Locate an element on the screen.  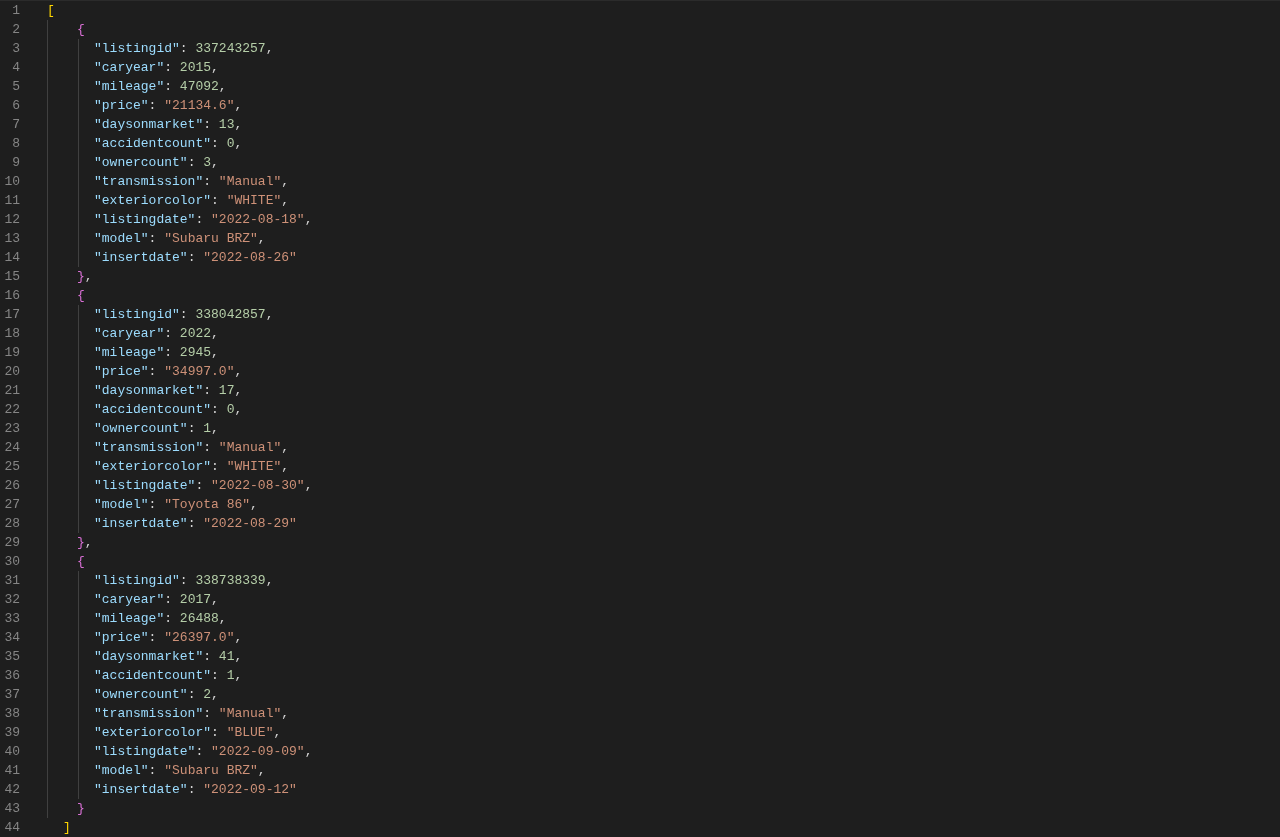
line-number: 31 is located at coordinates (12, 581).